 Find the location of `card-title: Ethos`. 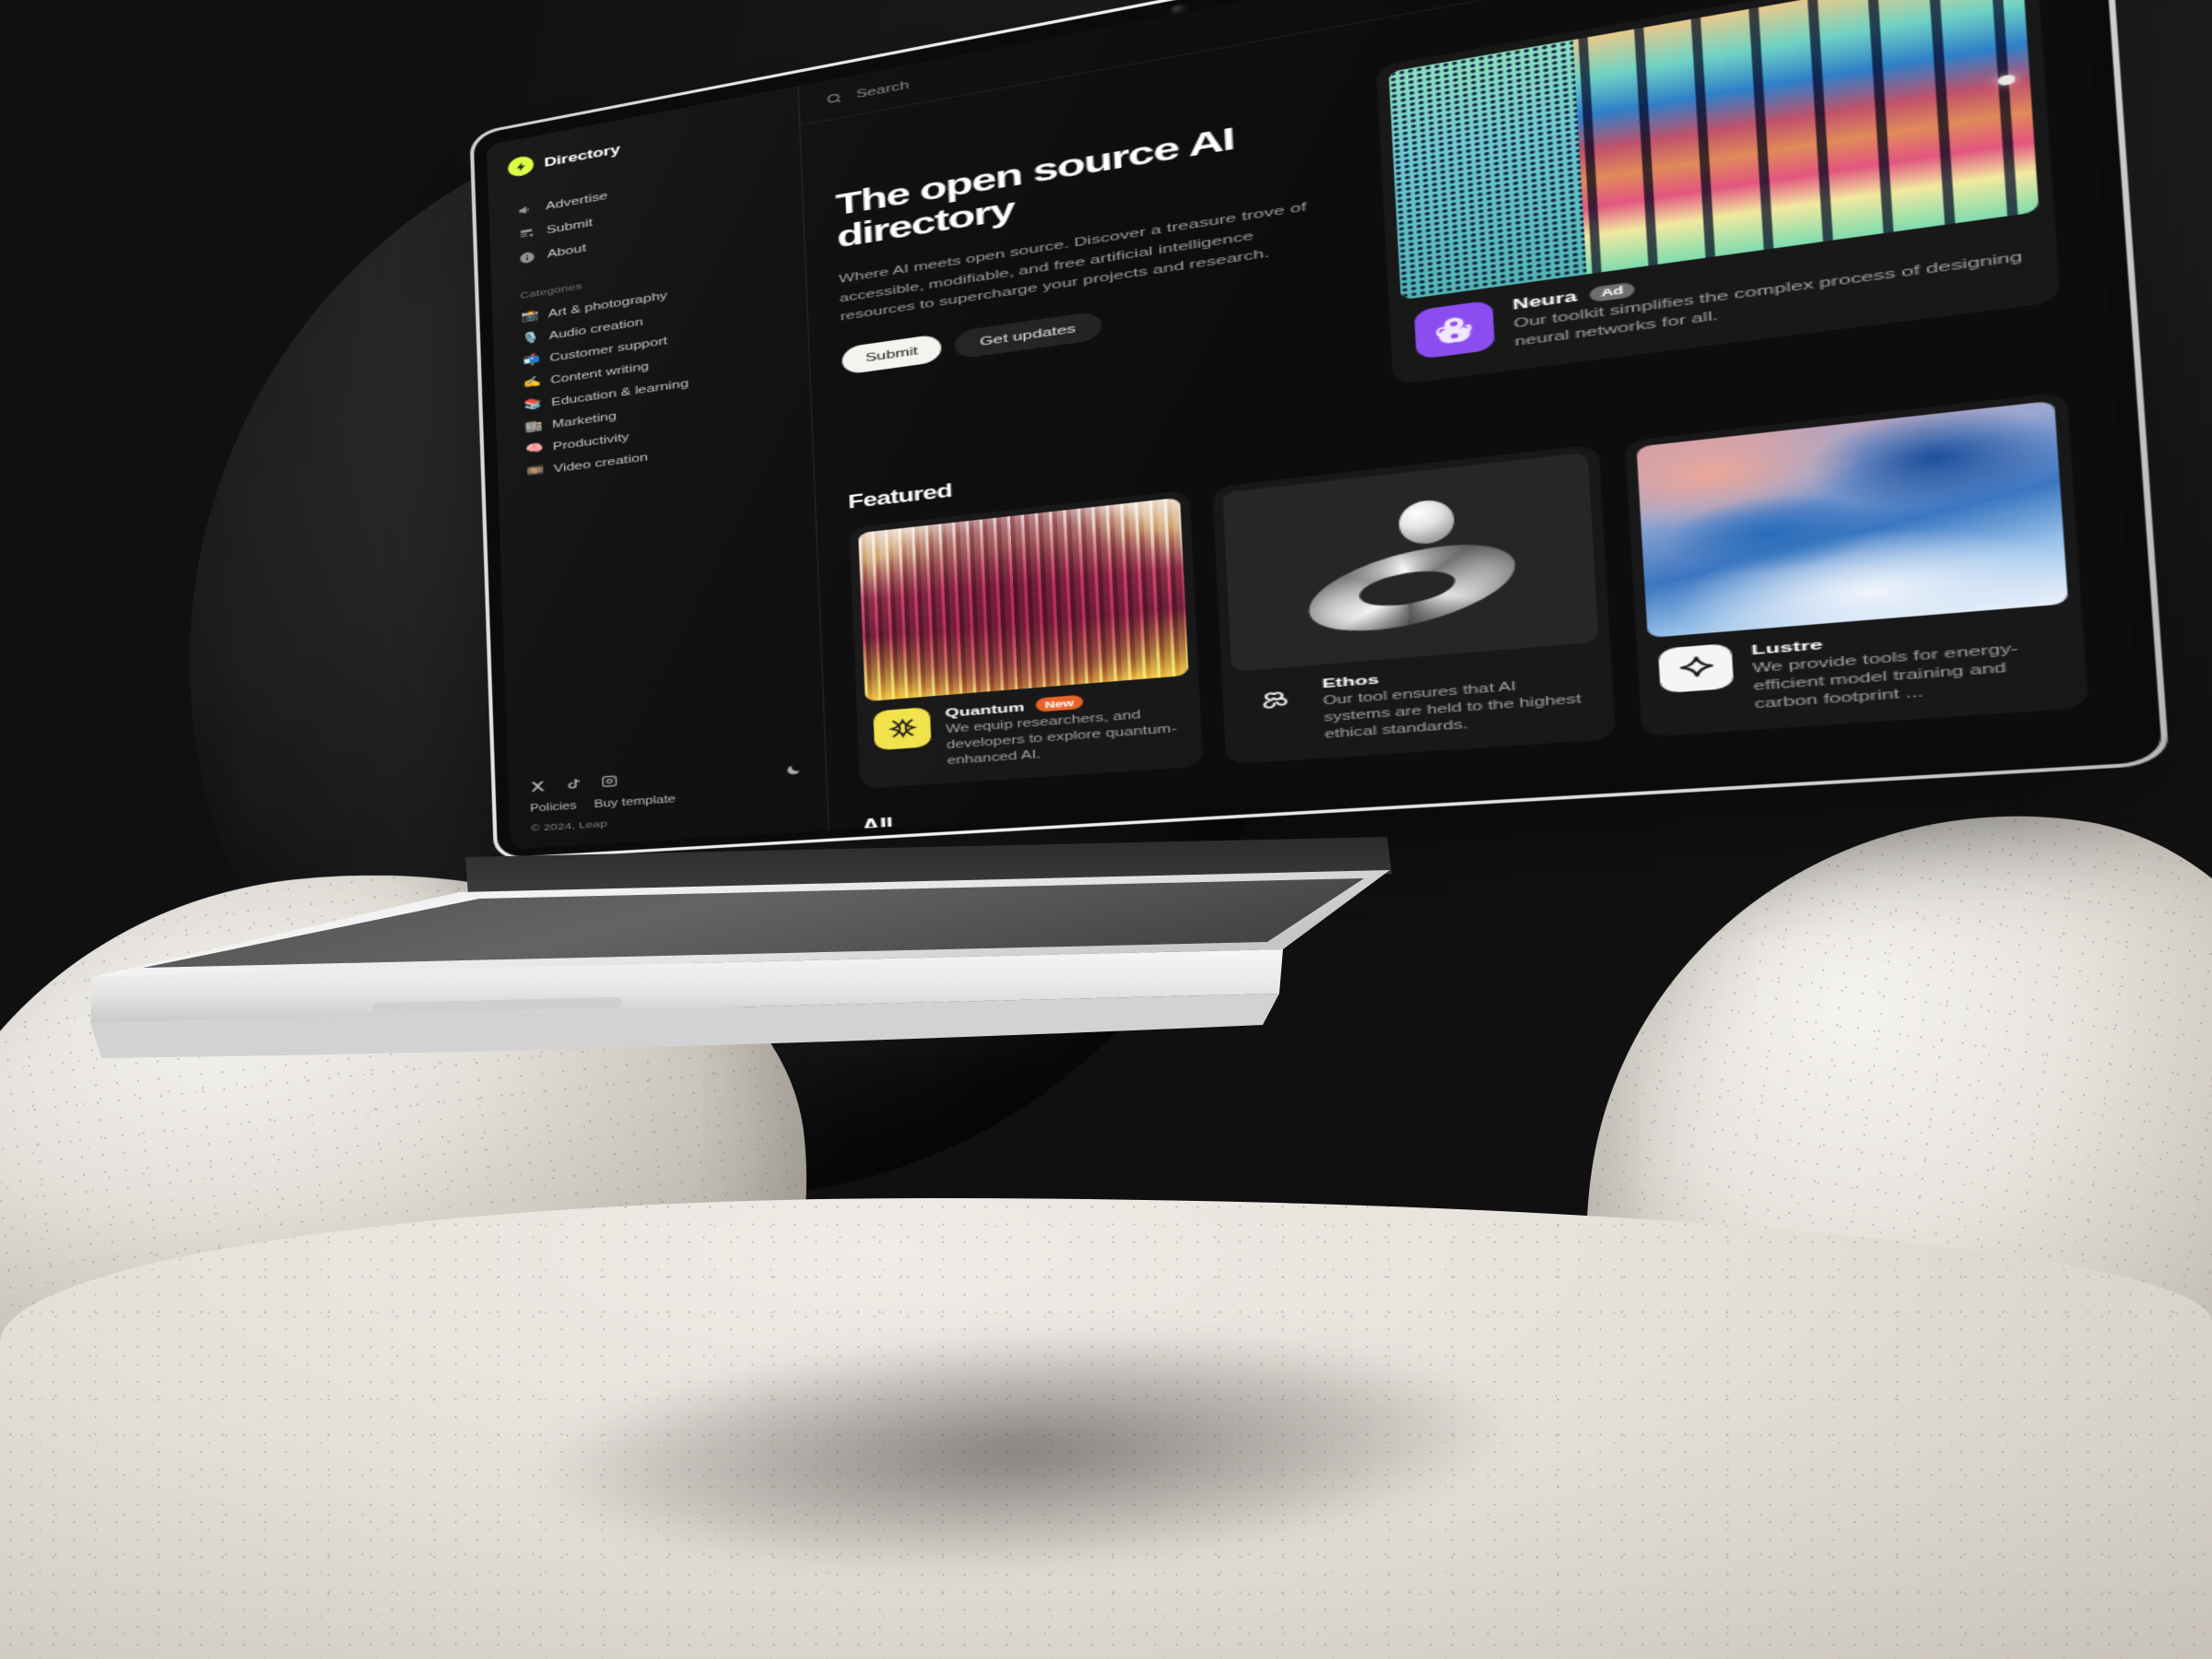

card-title: Ethos is located at coordinates (1351, 680).